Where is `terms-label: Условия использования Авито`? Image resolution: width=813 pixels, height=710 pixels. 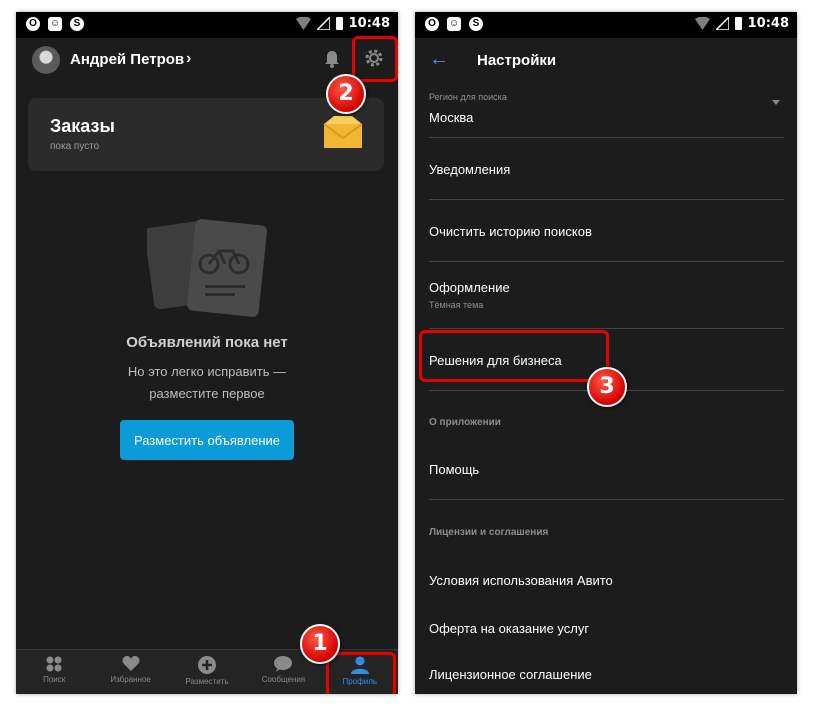 terms-label: Условия использования Авито is located at coordinates (521, 580).